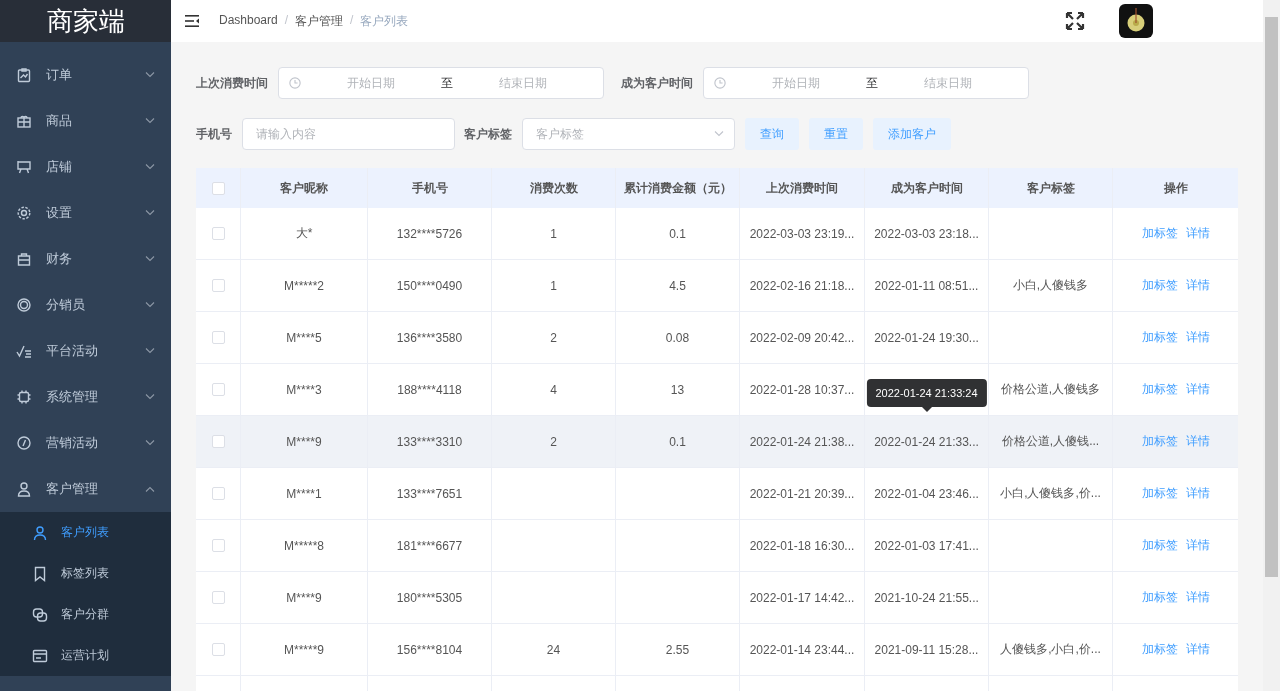 The image size is (1280, 691). What do you see at coordinates (1271, 345) in the screenshot?
I see `scrollbar` at bounding box center [1271, 345].